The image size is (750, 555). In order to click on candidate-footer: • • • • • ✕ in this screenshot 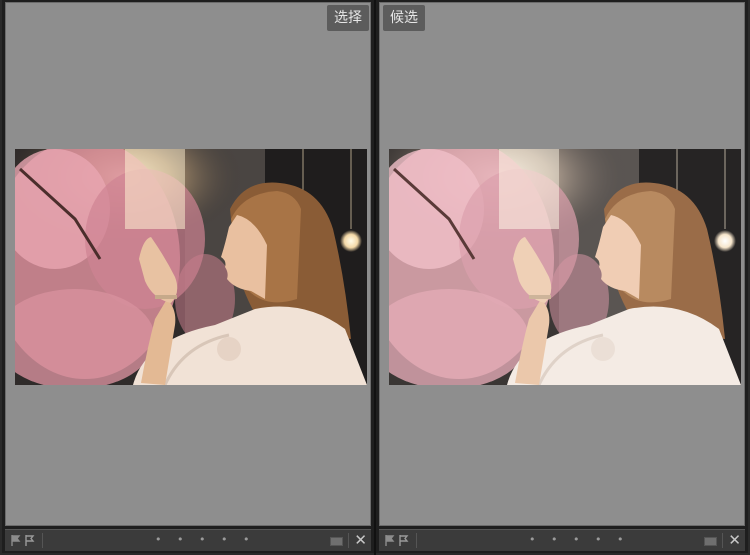, I will do `click(562, 540)`.